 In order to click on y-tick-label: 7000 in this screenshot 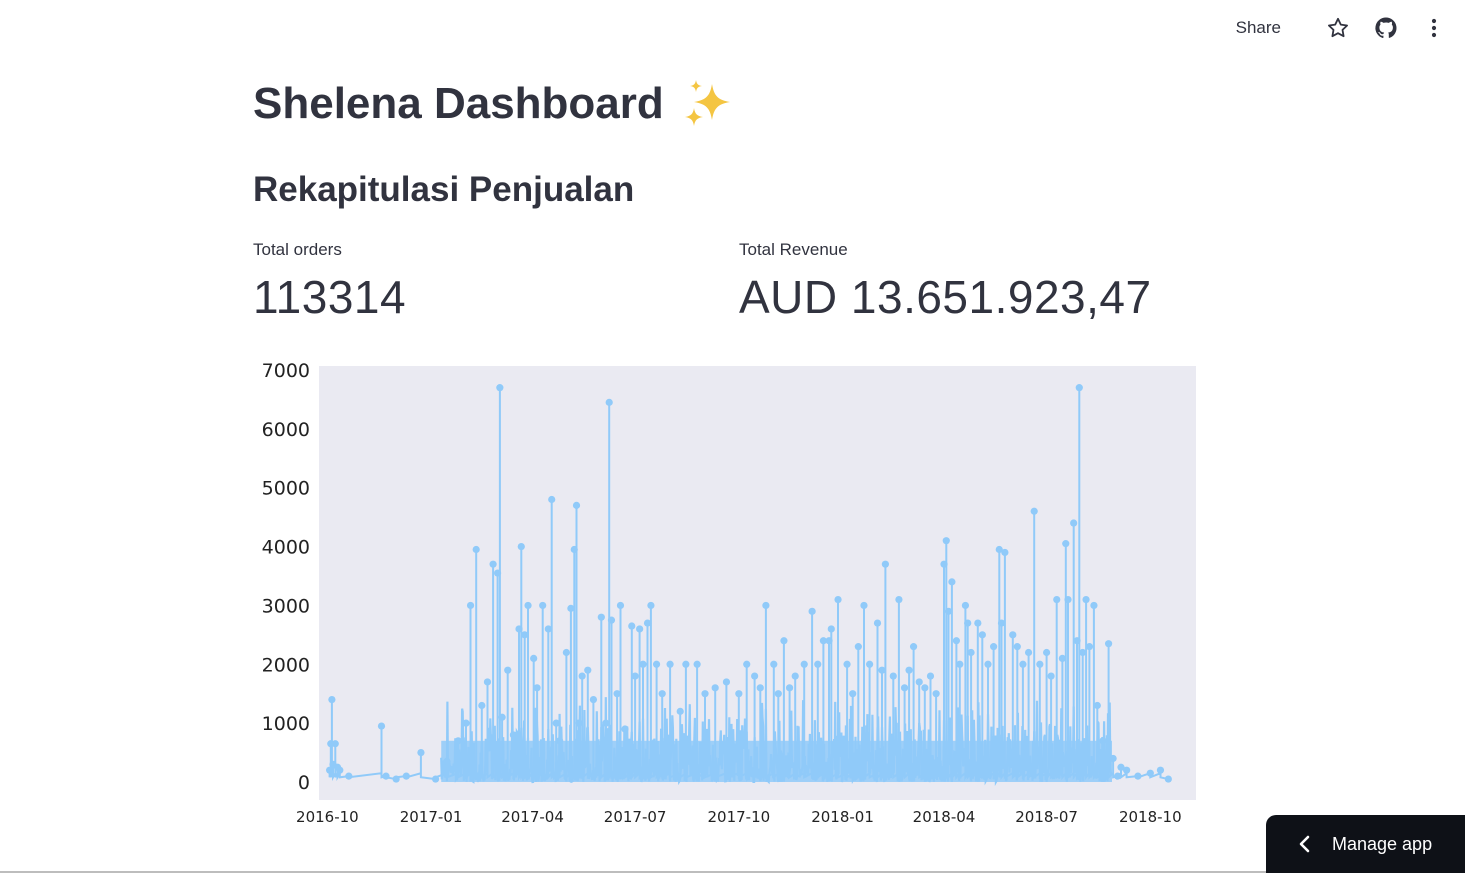, I will do `click(286, 371)`.